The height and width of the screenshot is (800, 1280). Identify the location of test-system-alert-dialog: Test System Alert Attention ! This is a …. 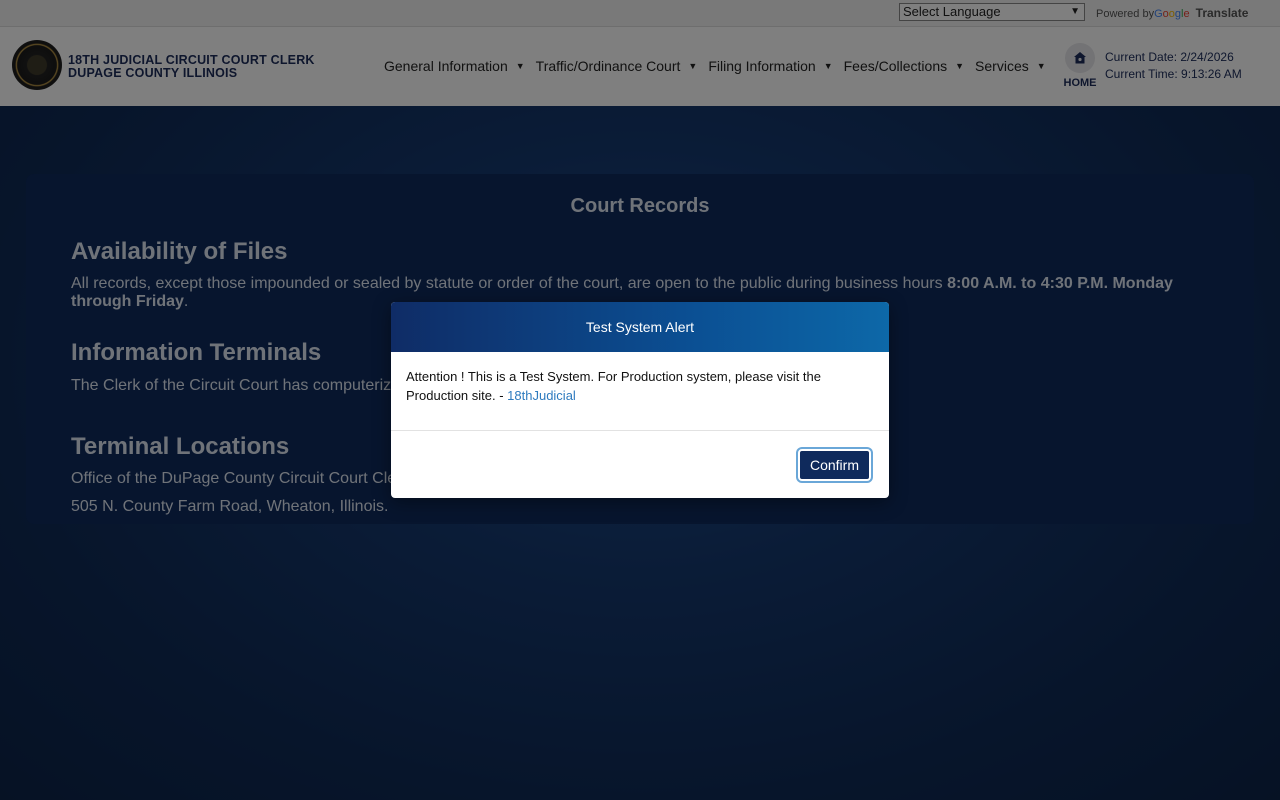
(640, 400).